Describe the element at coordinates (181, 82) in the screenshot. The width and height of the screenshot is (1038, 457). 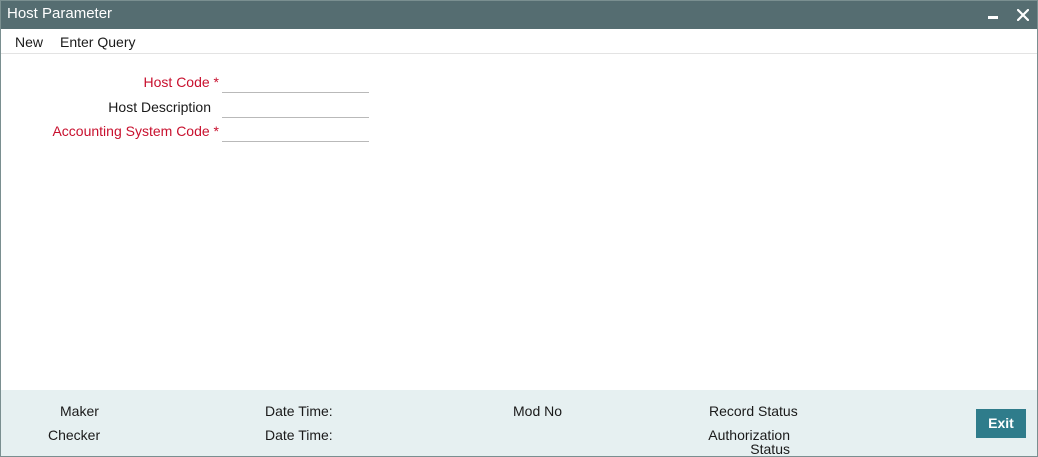
I see `host-code-label: Host Code *` at that location.